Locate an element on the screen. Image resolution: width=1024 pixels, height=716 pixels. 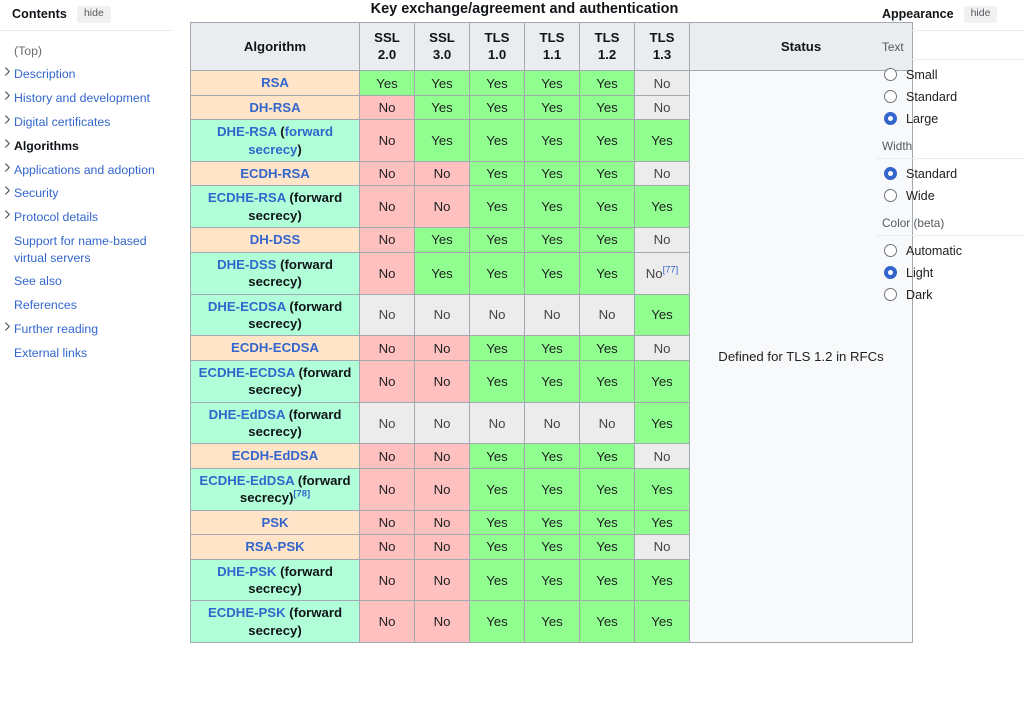
contents-hide-button: hide is located at coordinates (93, 14).